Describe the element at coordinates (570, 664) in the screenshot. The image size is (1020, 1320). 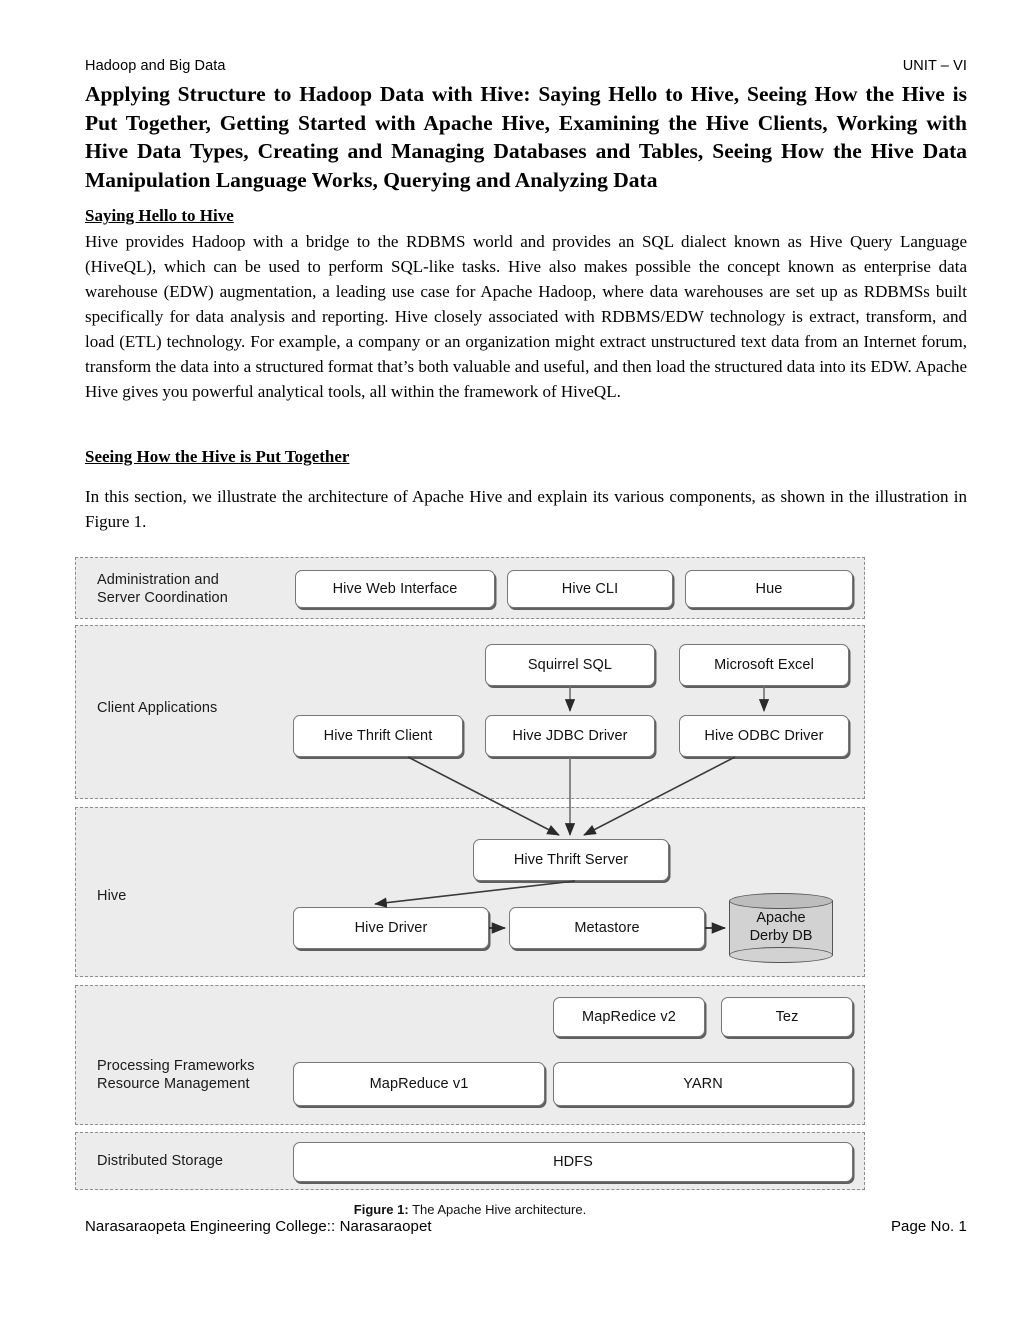
I see `node-squirrel-sql: Squirrel SQL` at that location.